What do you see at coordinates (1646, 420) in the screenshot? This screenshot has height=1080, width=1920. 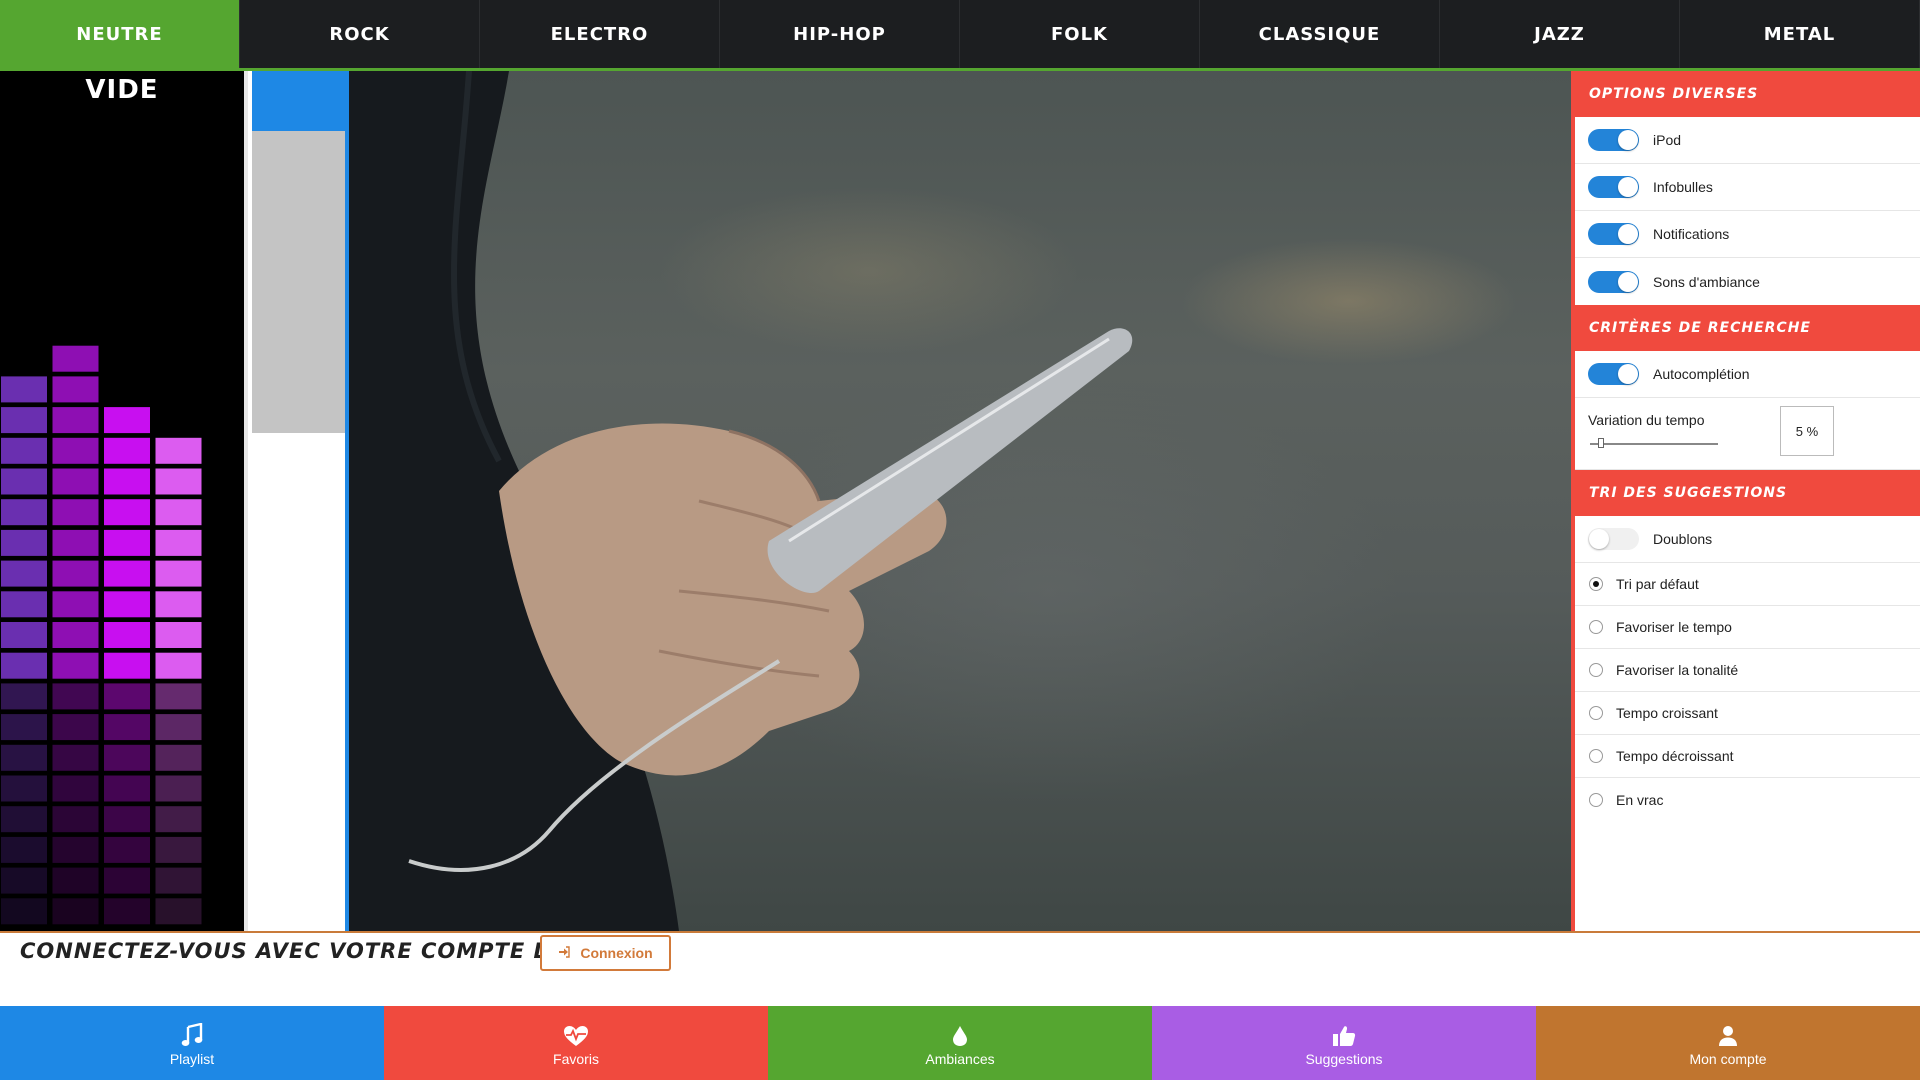 I see `tempo-variation-label: Variation du tempo` at bounding box center [1646, 420].